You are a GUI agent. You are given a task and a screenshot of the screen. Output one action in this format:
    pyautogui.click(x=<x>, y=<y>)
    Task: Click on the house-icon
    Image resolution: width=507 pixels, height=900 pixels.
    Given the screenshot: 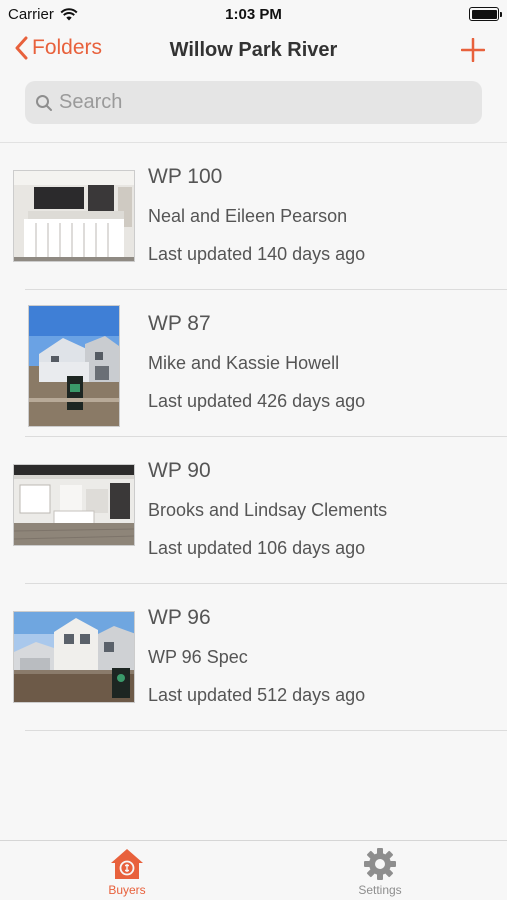 What is the action you would take?
    pyautogui.click(x=127, y=864)
    